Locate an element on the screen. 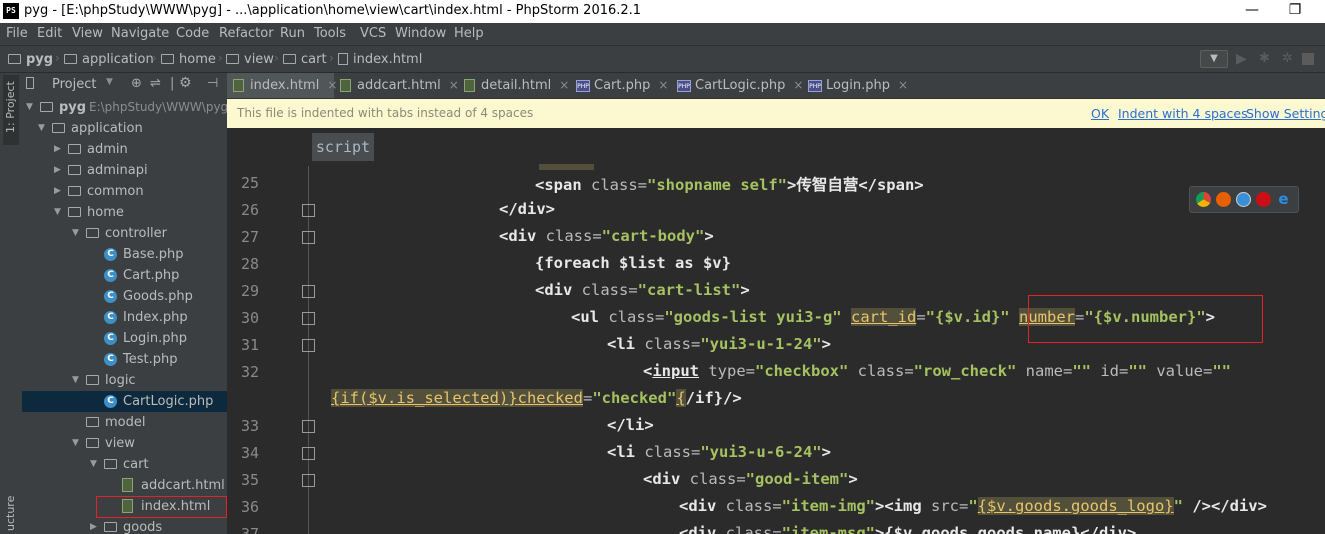 This screenshot has width=1325, height=534. tree-item-logic: ▼ logic is located at coordinates (124, 380).